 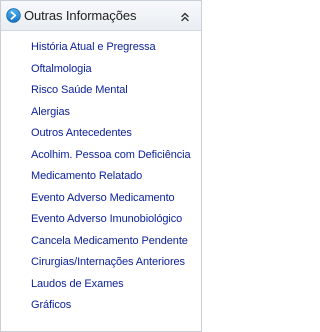 I want to click on menu-item-acolhim-pessoa-com-deficiencia: Acolhim. Pessoa com Deficiência, so click(x=101, y=156).